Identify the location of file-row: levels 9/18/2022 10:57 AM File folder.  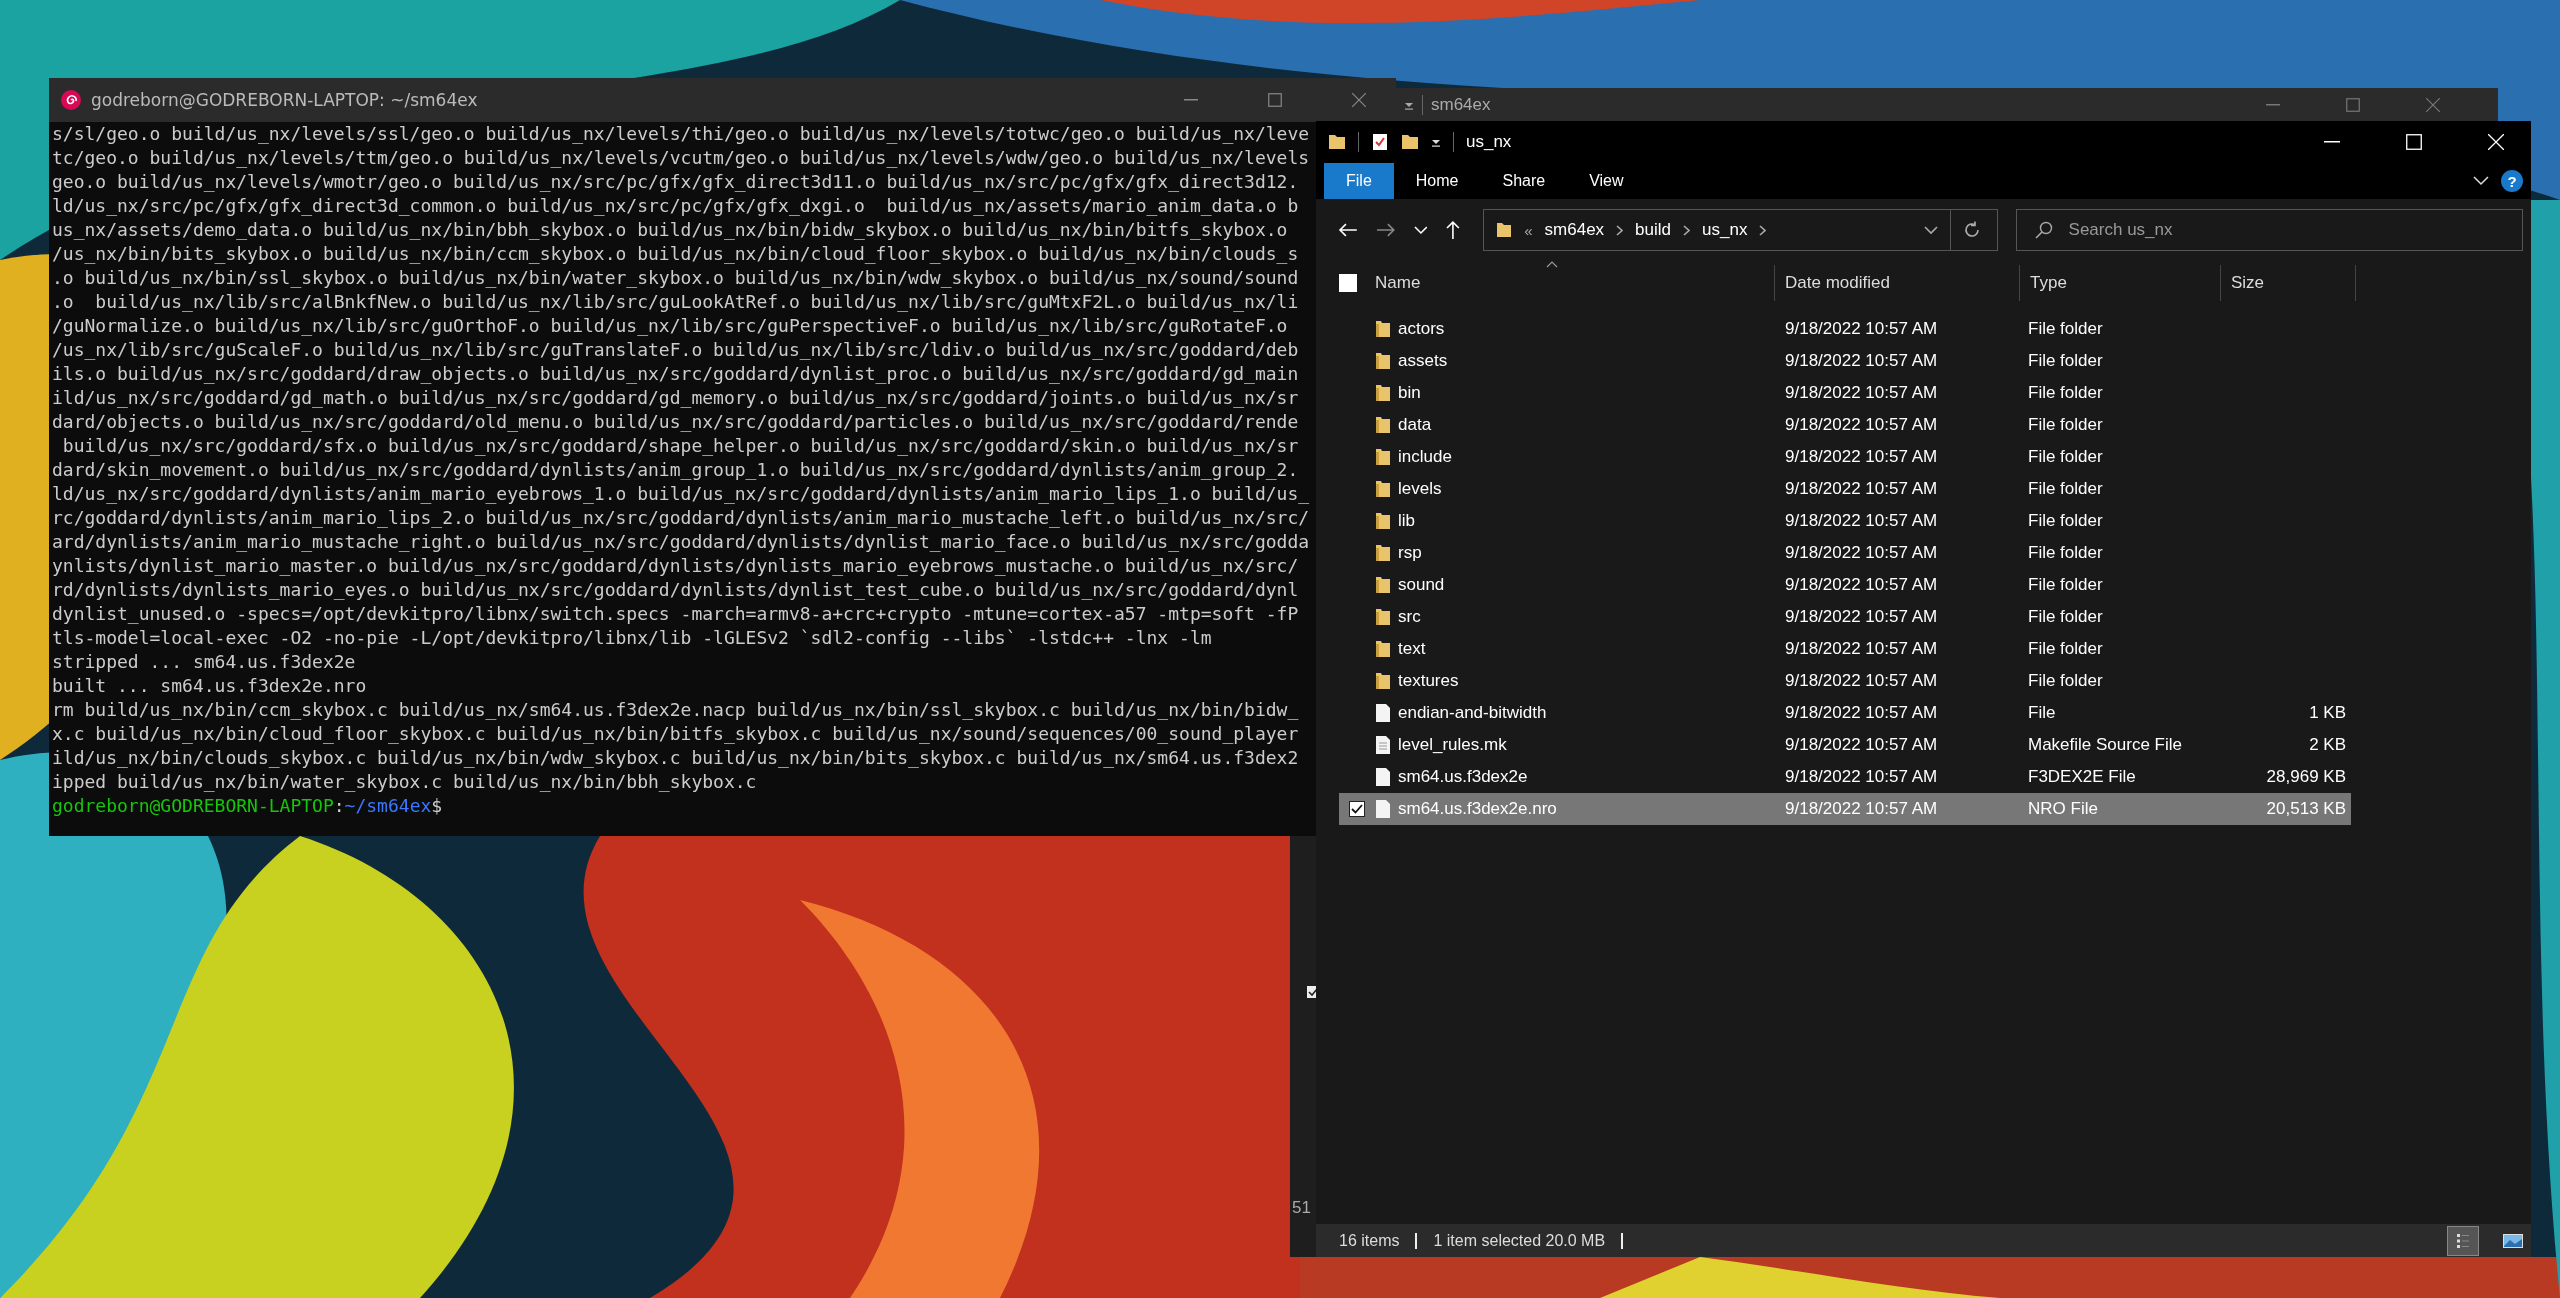
(1845, 489).